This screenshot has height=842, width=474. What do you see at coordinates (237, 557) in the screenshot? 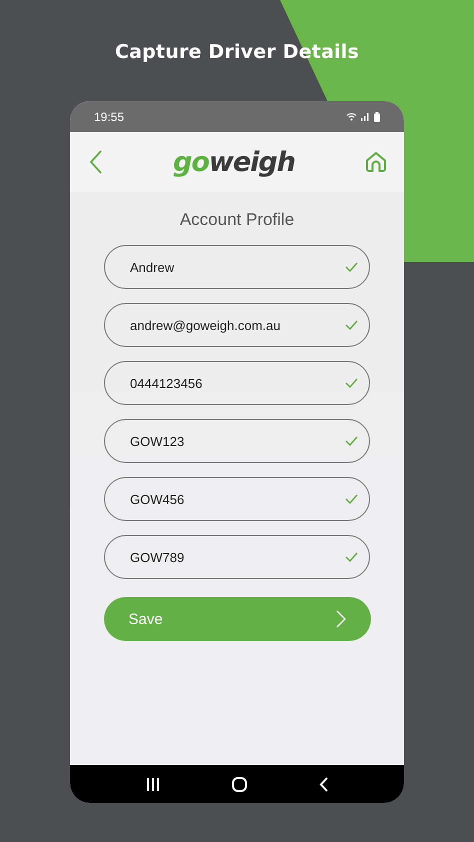
I see `input-field: GOW789` at bounding box center [237, 557].